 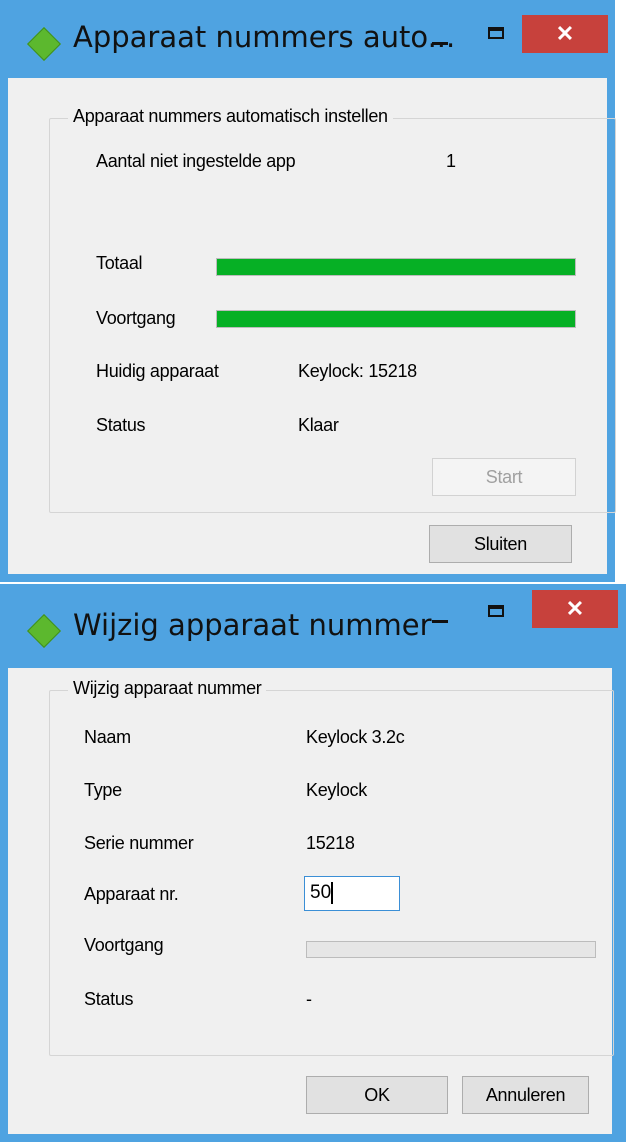 I want to click on name-value: Keylock 3.2c, so click(x=355, y=737).